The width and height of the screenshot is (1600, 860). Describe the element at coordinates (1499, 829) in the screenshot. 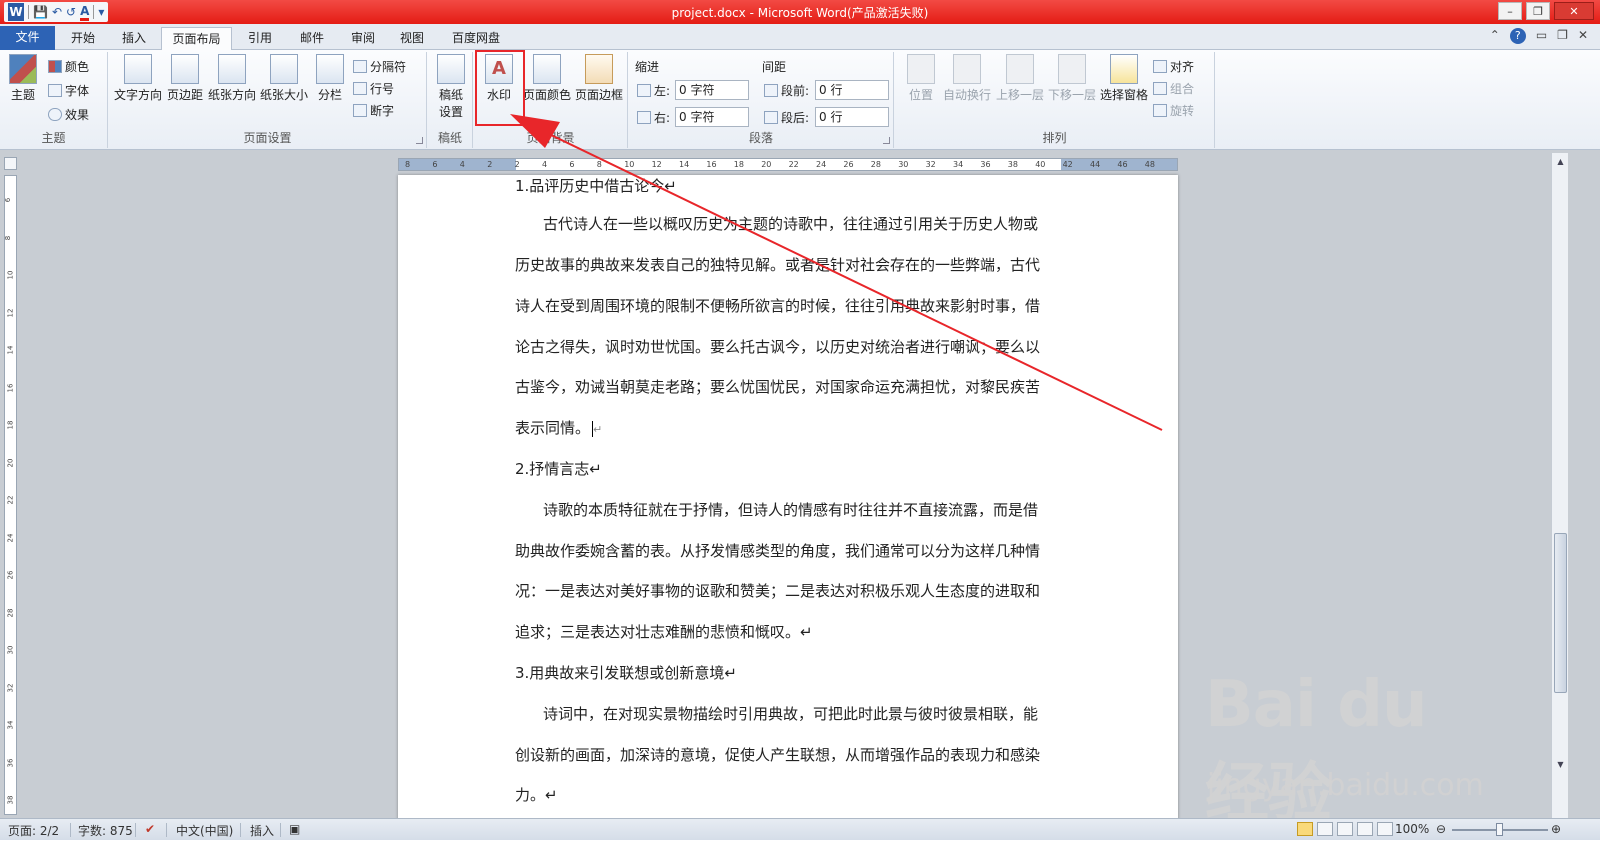

I see `zoom-slider-knob` at that location.